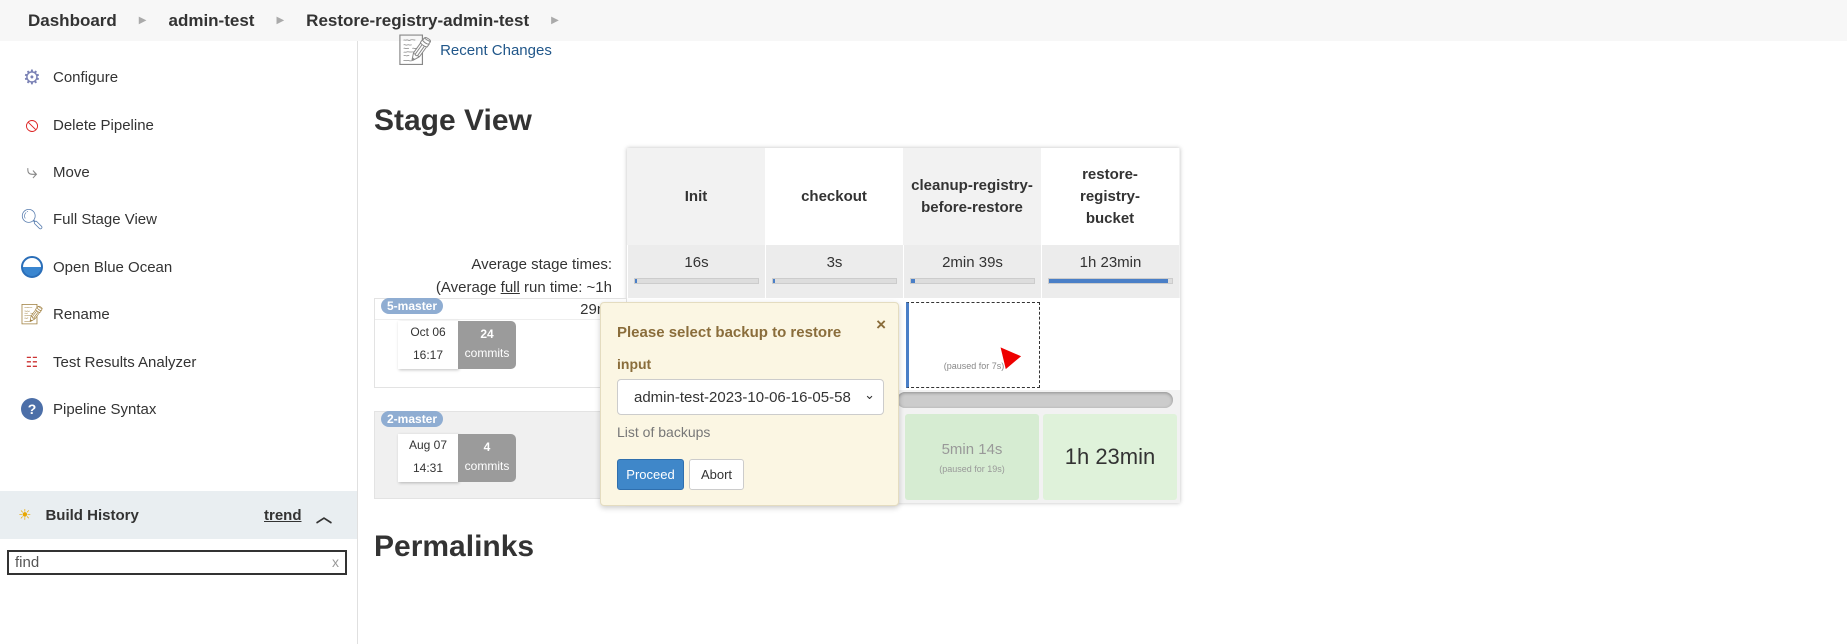 This screenshot has width=1847, height=644. What do you see at coordinates (86, 77) in the screenshot?
I see `sidebar-item-label: Configure` at bounding box center [86, 77].